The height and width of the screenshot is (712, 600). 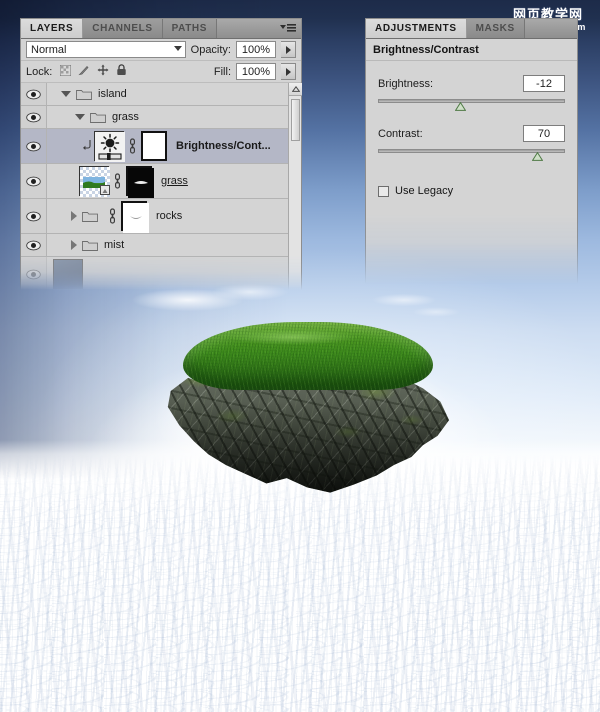 I want to click on layers-panel-tabstrip: LAYERS CHANNELS PATHS, so click(x=161, y=29).